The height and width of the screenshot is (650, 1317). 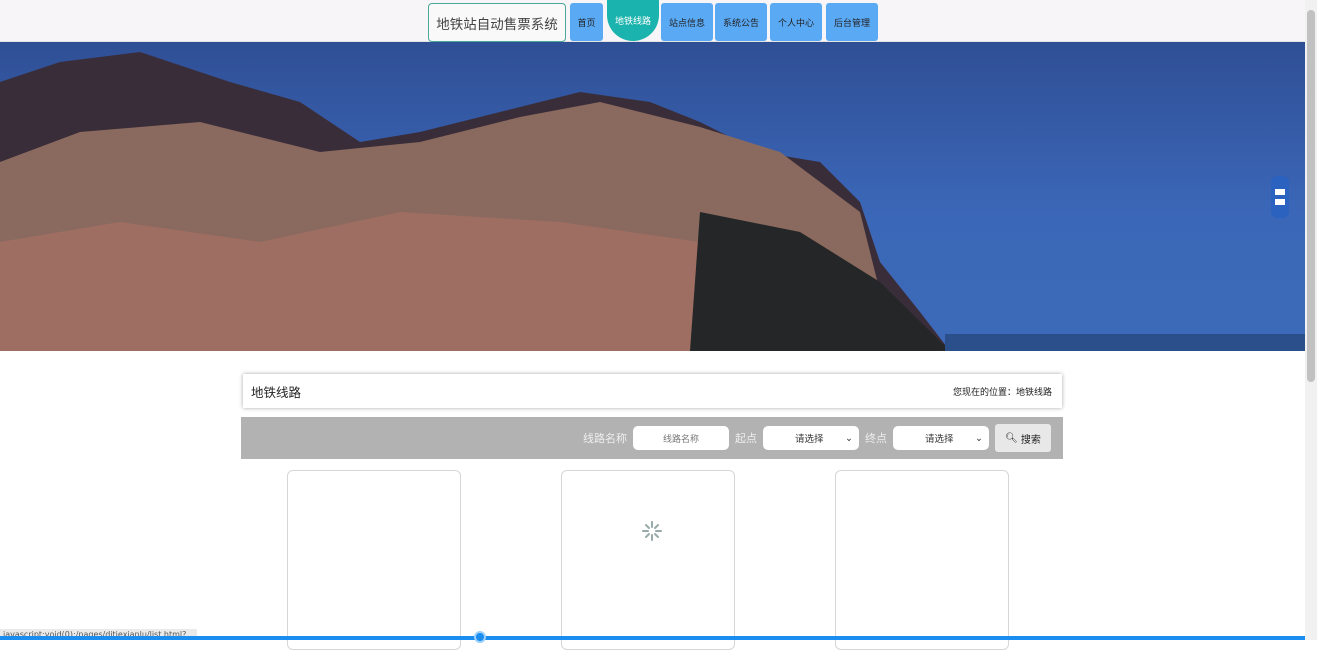 I want to click on line-name-input: 线路名称, so click(x=681, y=438).